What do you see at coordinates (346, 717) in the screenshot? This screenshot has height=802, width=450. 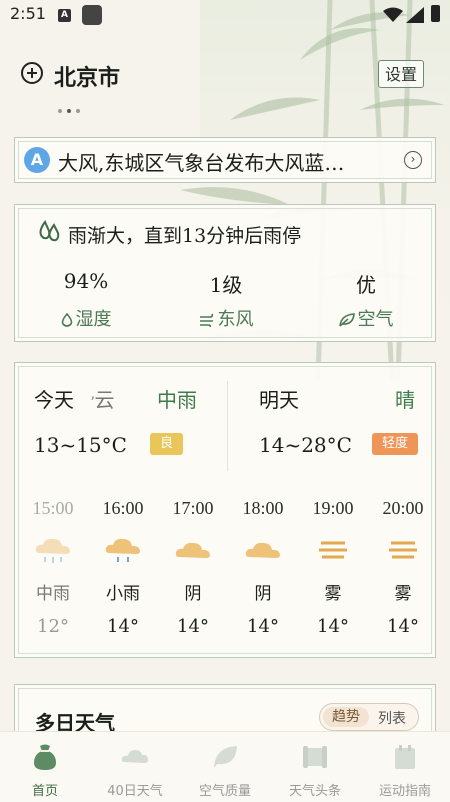 I see `tab-trend: 趋势` at bounding box center [346, 717].